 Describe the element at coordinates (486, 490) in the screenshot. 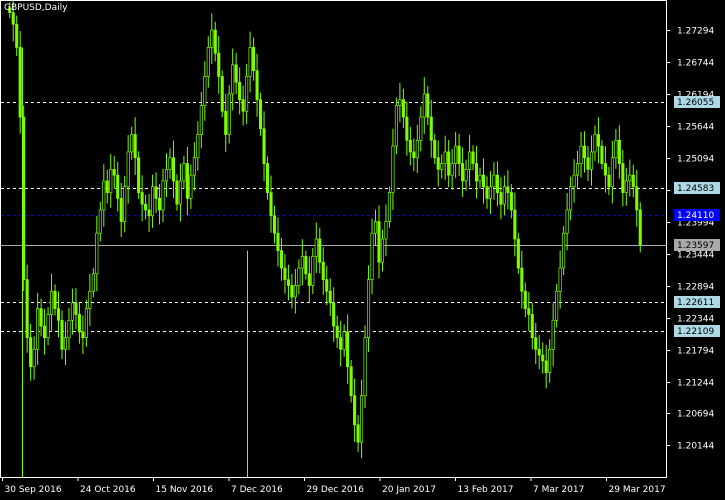

I see `x-tick-label: 13 Feb 2017` at that location.